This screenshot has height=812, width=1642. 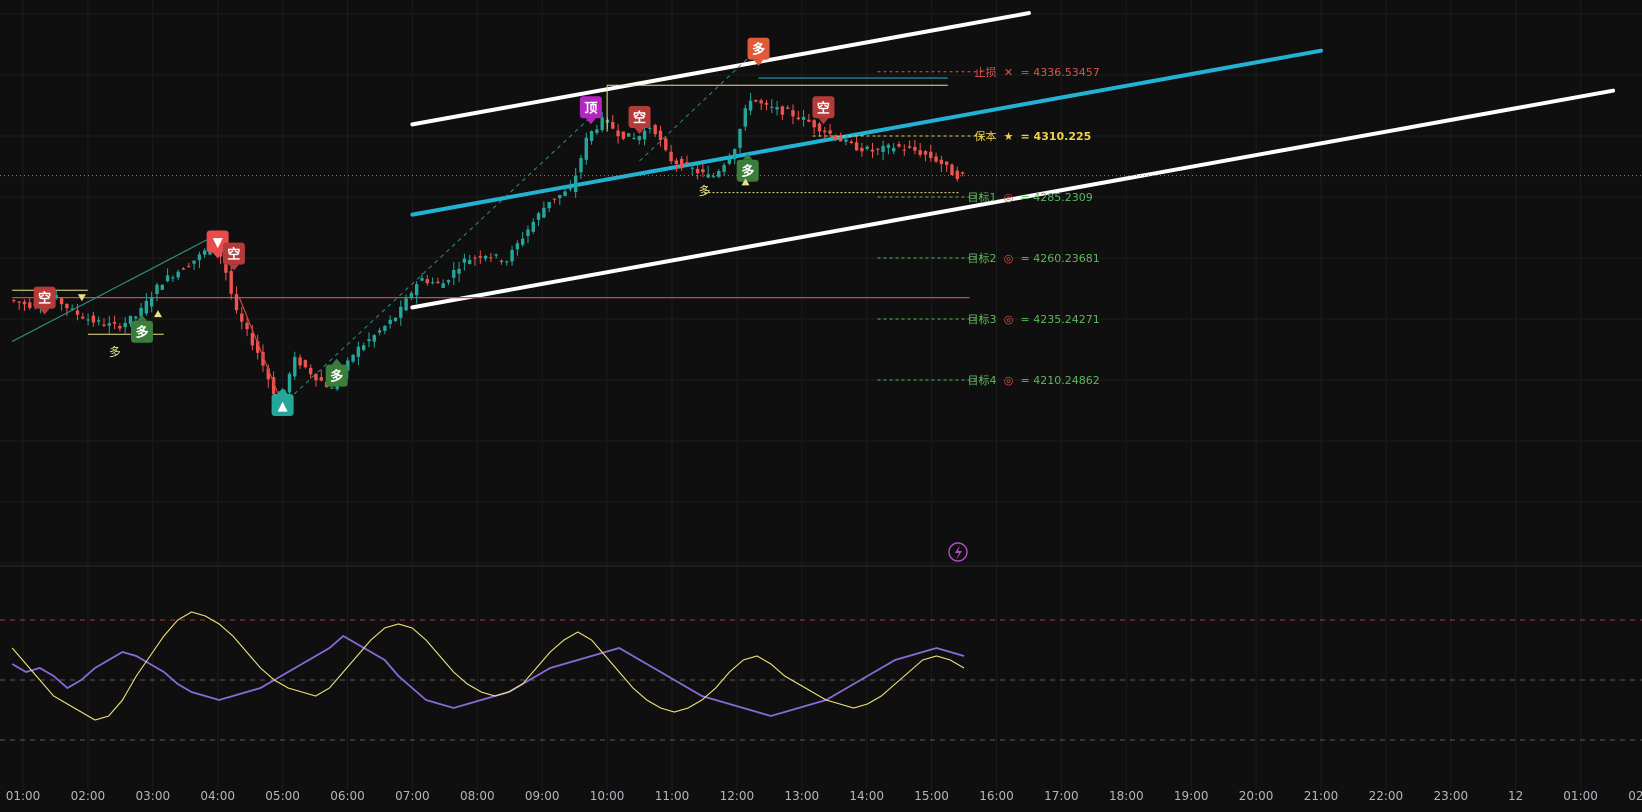 What do you see at coordinates (982, 380) in the screenshot?
I see `level-label: 目标4` at bounding box center [982, 380].